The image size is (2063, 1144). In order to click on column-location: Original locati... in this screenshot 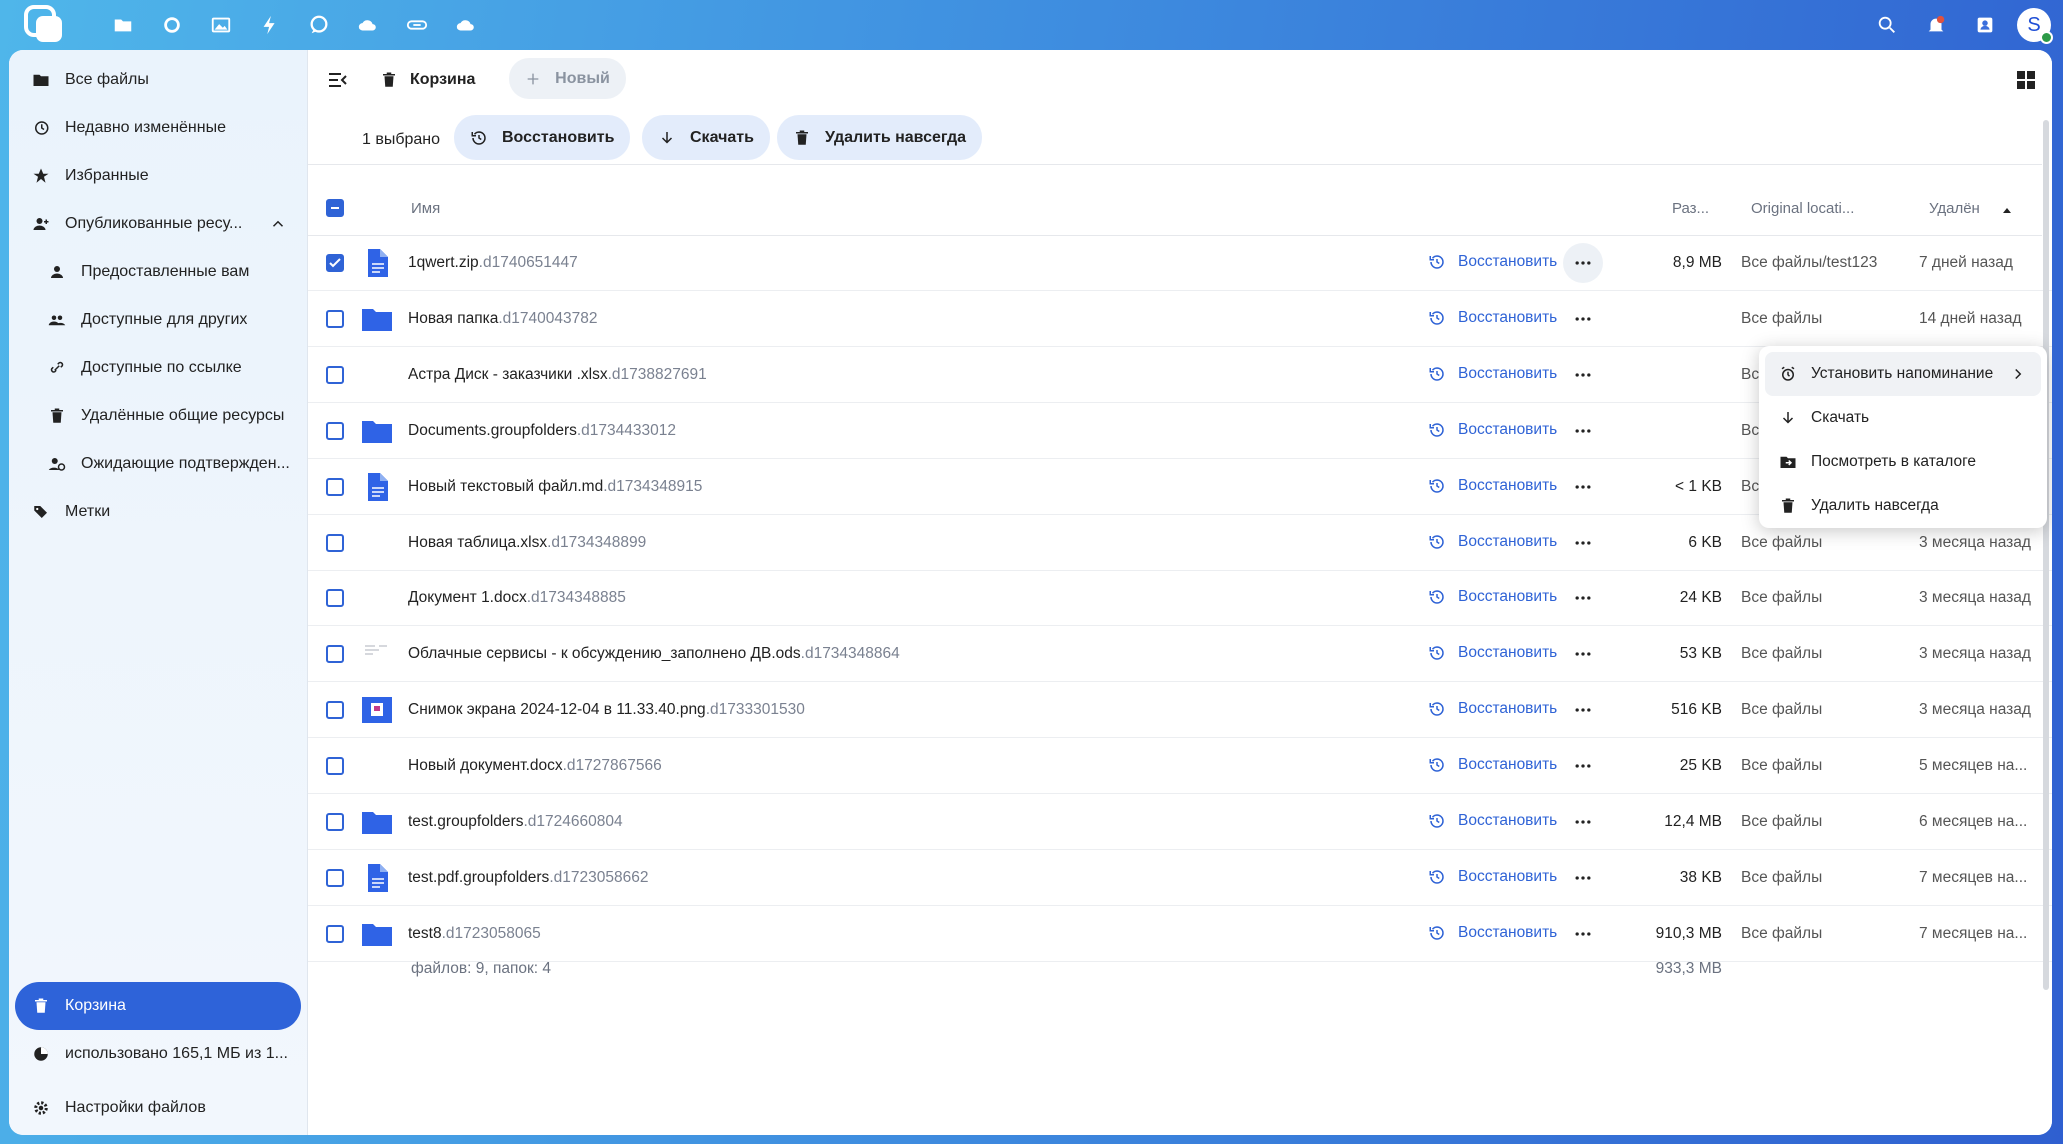, I will do `click(1802, 208)`.